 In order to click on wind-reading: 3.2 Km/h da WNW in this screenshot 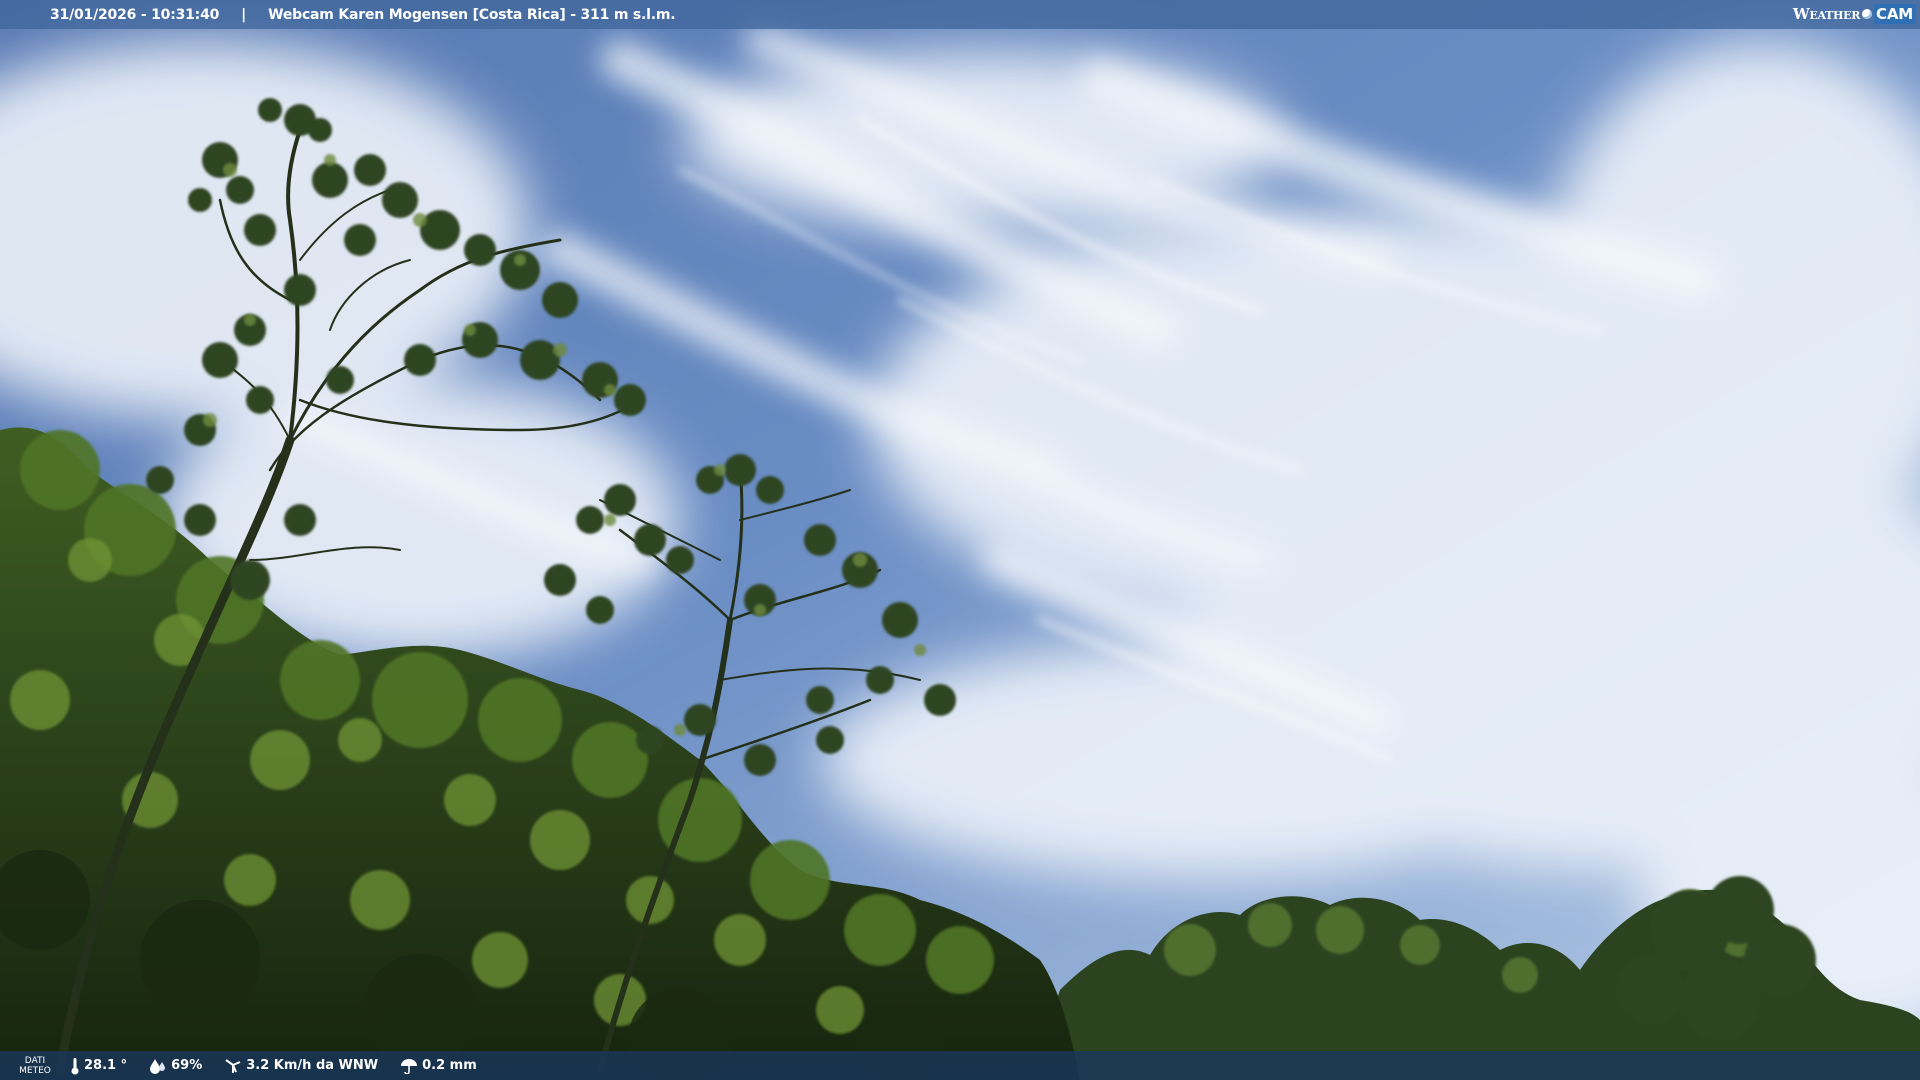, I will do `click(301, 1066)`.